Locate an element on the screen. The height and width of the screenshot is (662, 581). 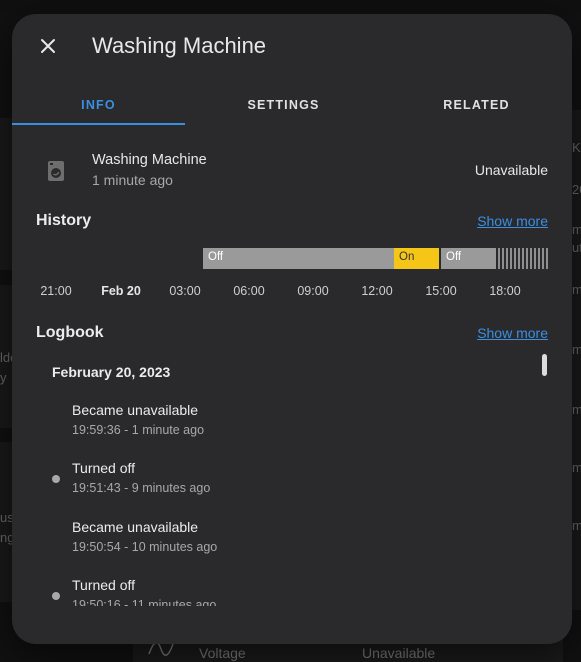
axis-tick-label: 03:00 is located at coordinates (185, 291).